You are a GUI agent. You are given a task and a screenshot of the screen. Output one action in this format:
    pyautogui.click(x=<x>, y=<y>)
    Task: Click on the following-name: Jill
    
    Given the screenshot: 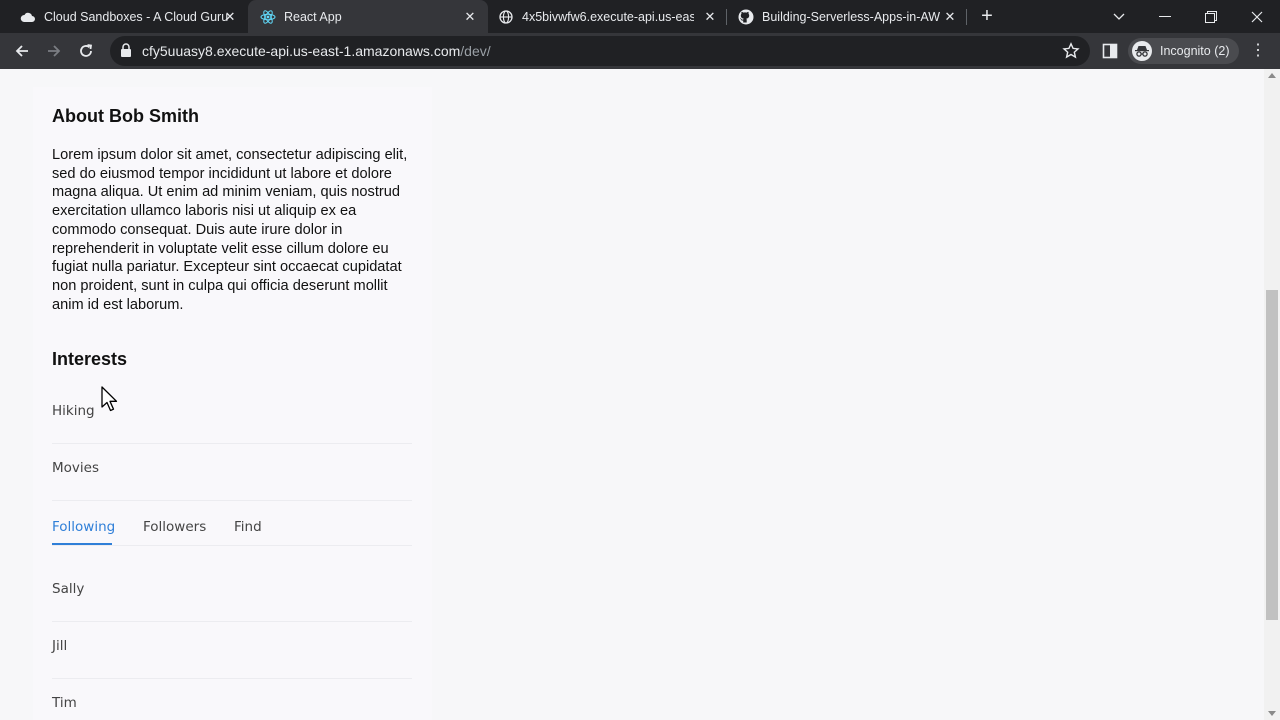 What is the action you would take?
    pyautogui.click(x=60, y=646)
    